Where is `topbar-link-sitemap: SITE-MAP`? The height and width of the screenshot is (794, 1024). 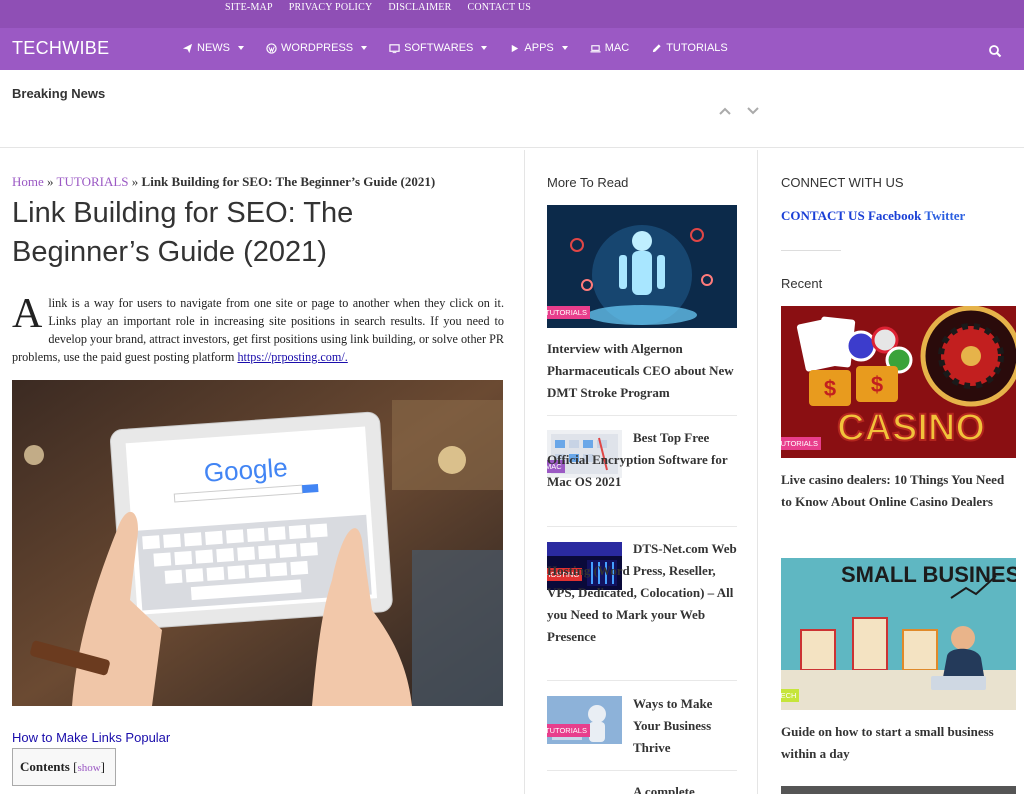
topbar-link-sitemap: SITE-MAP is located at coordinates (249, 7).